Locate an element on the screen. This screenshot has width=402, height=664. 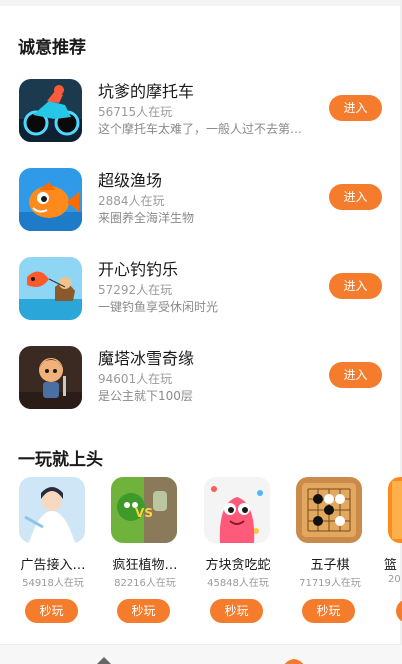
player-count: 57292人在玩 is located at coordinates (135, 290).